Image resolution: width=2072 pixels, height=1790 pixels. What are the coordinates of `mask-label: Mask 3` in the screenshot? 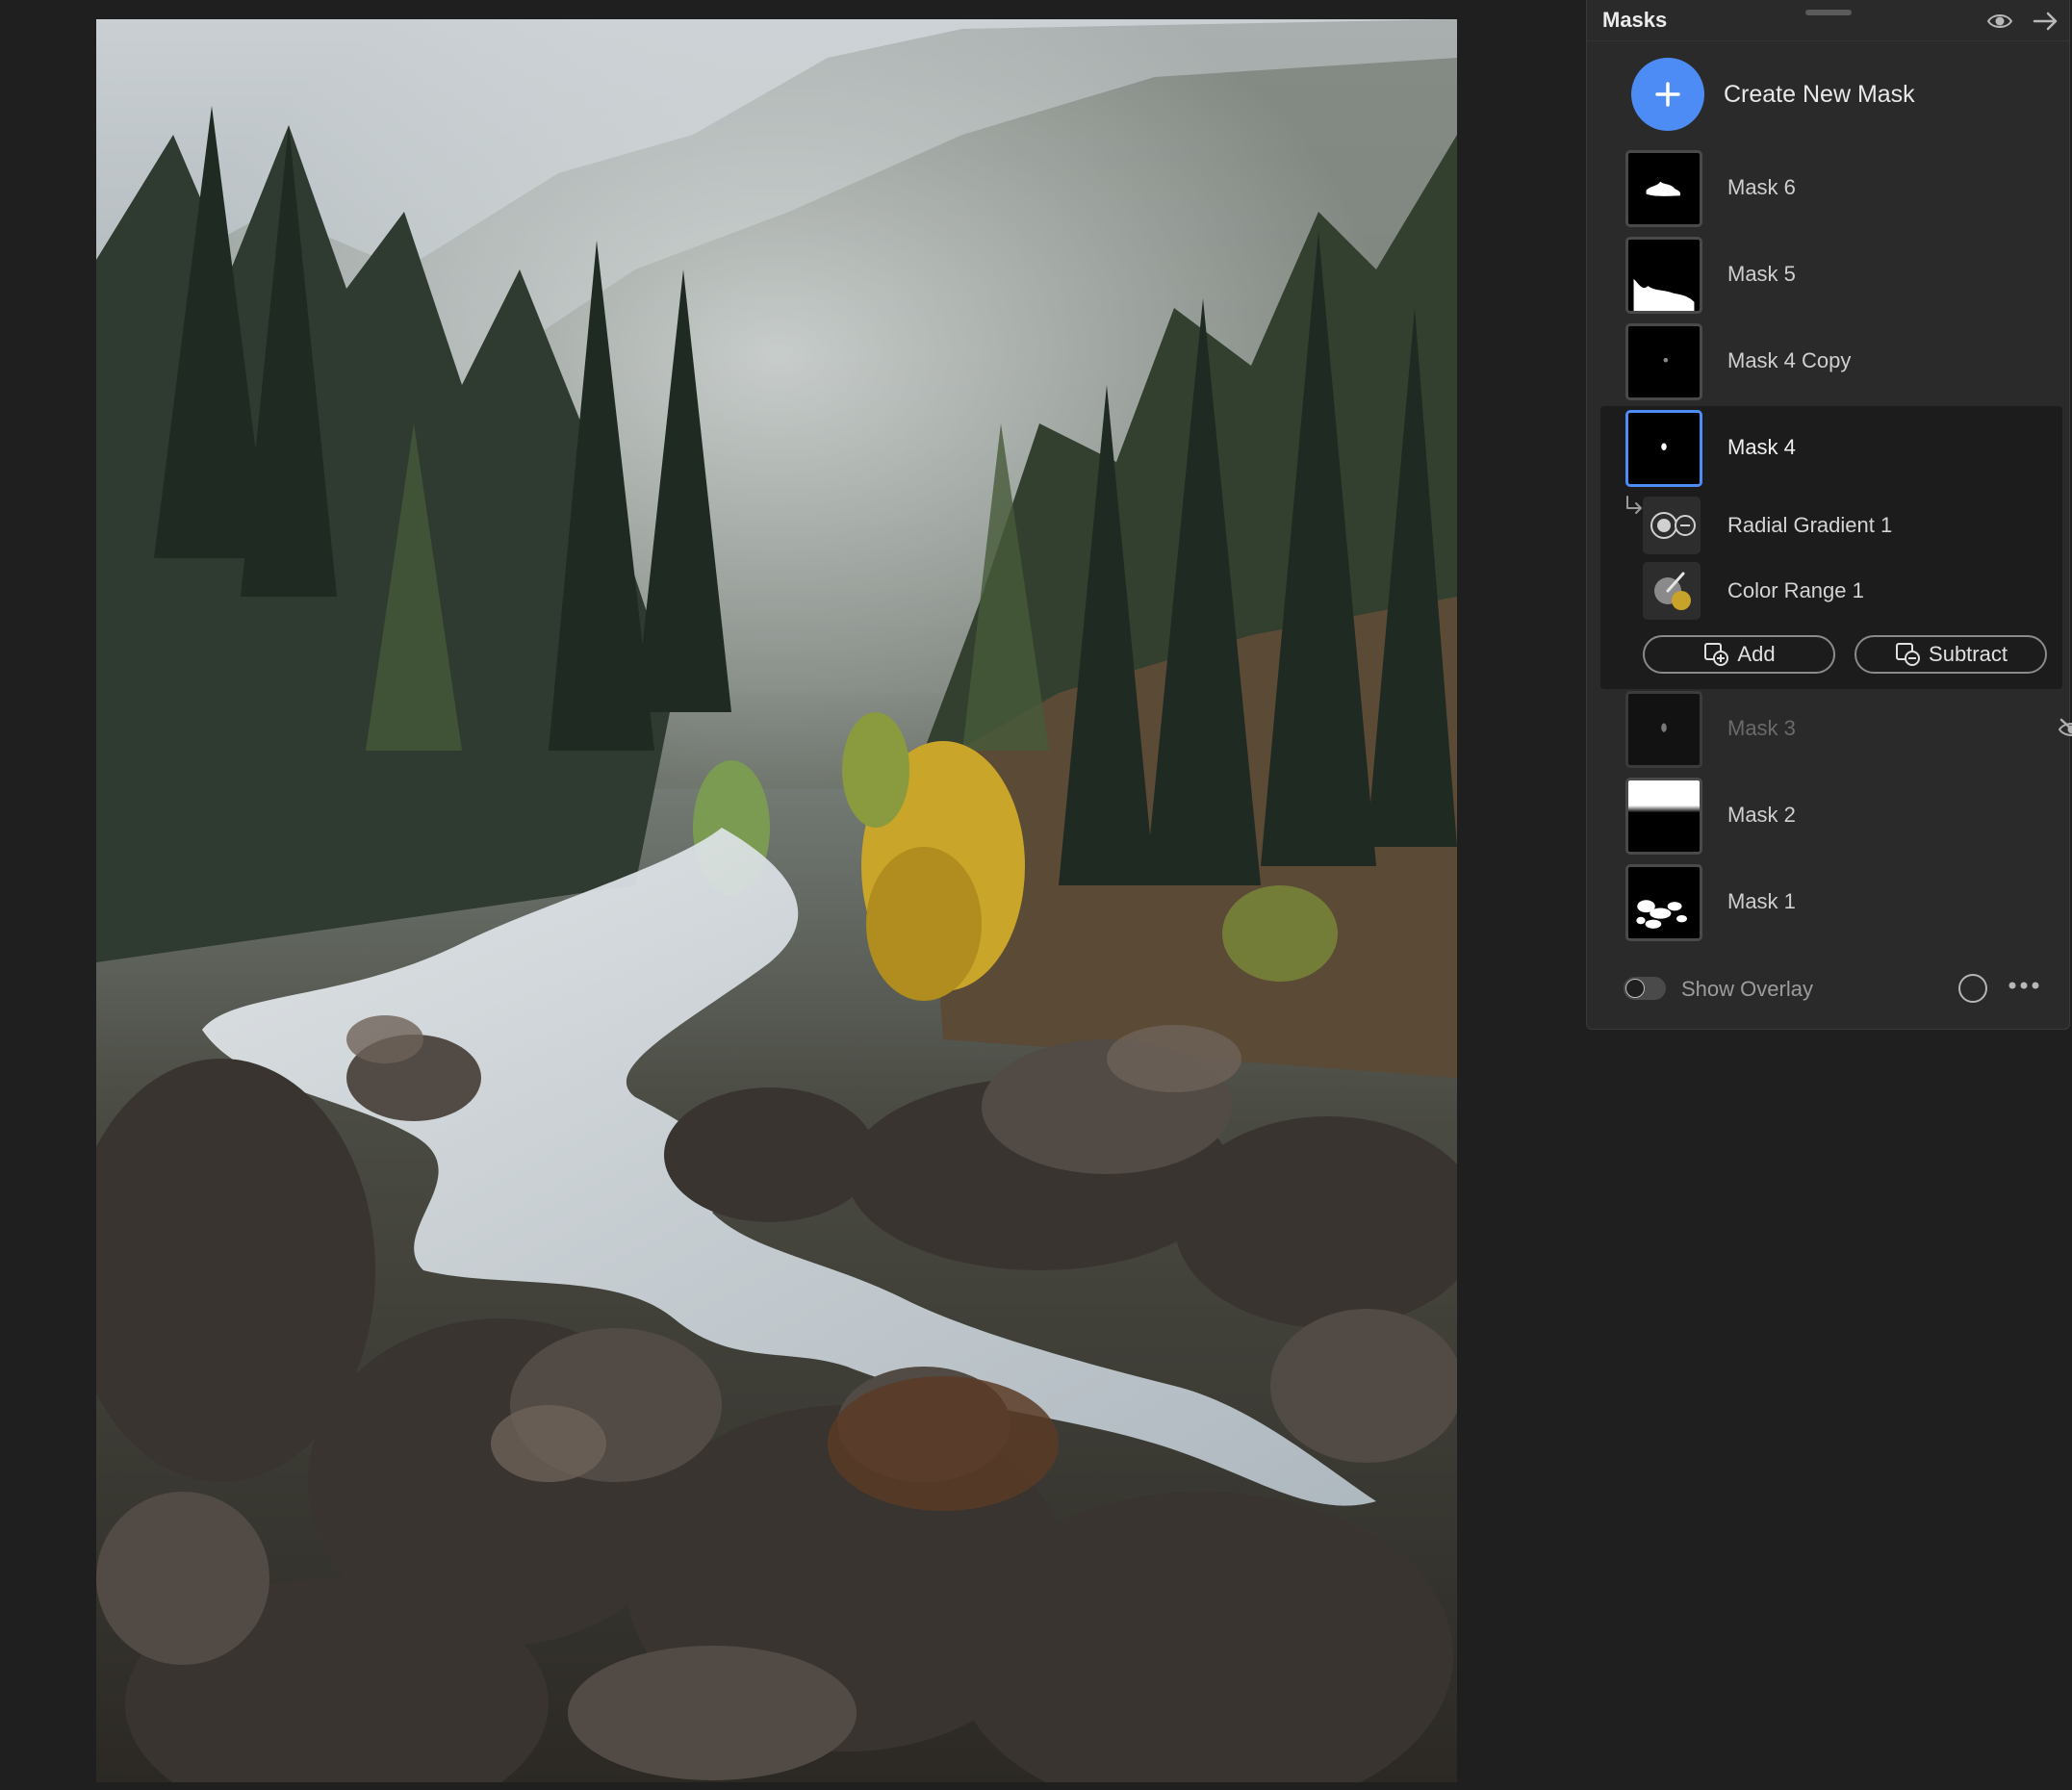 It's located at (1761, 728).